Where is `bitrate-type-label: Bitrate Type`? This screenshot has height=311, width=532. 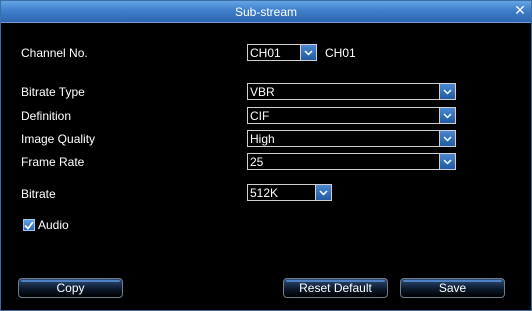 bitrate-type-label: Bitrate Type is located at coordinates (53, 92).